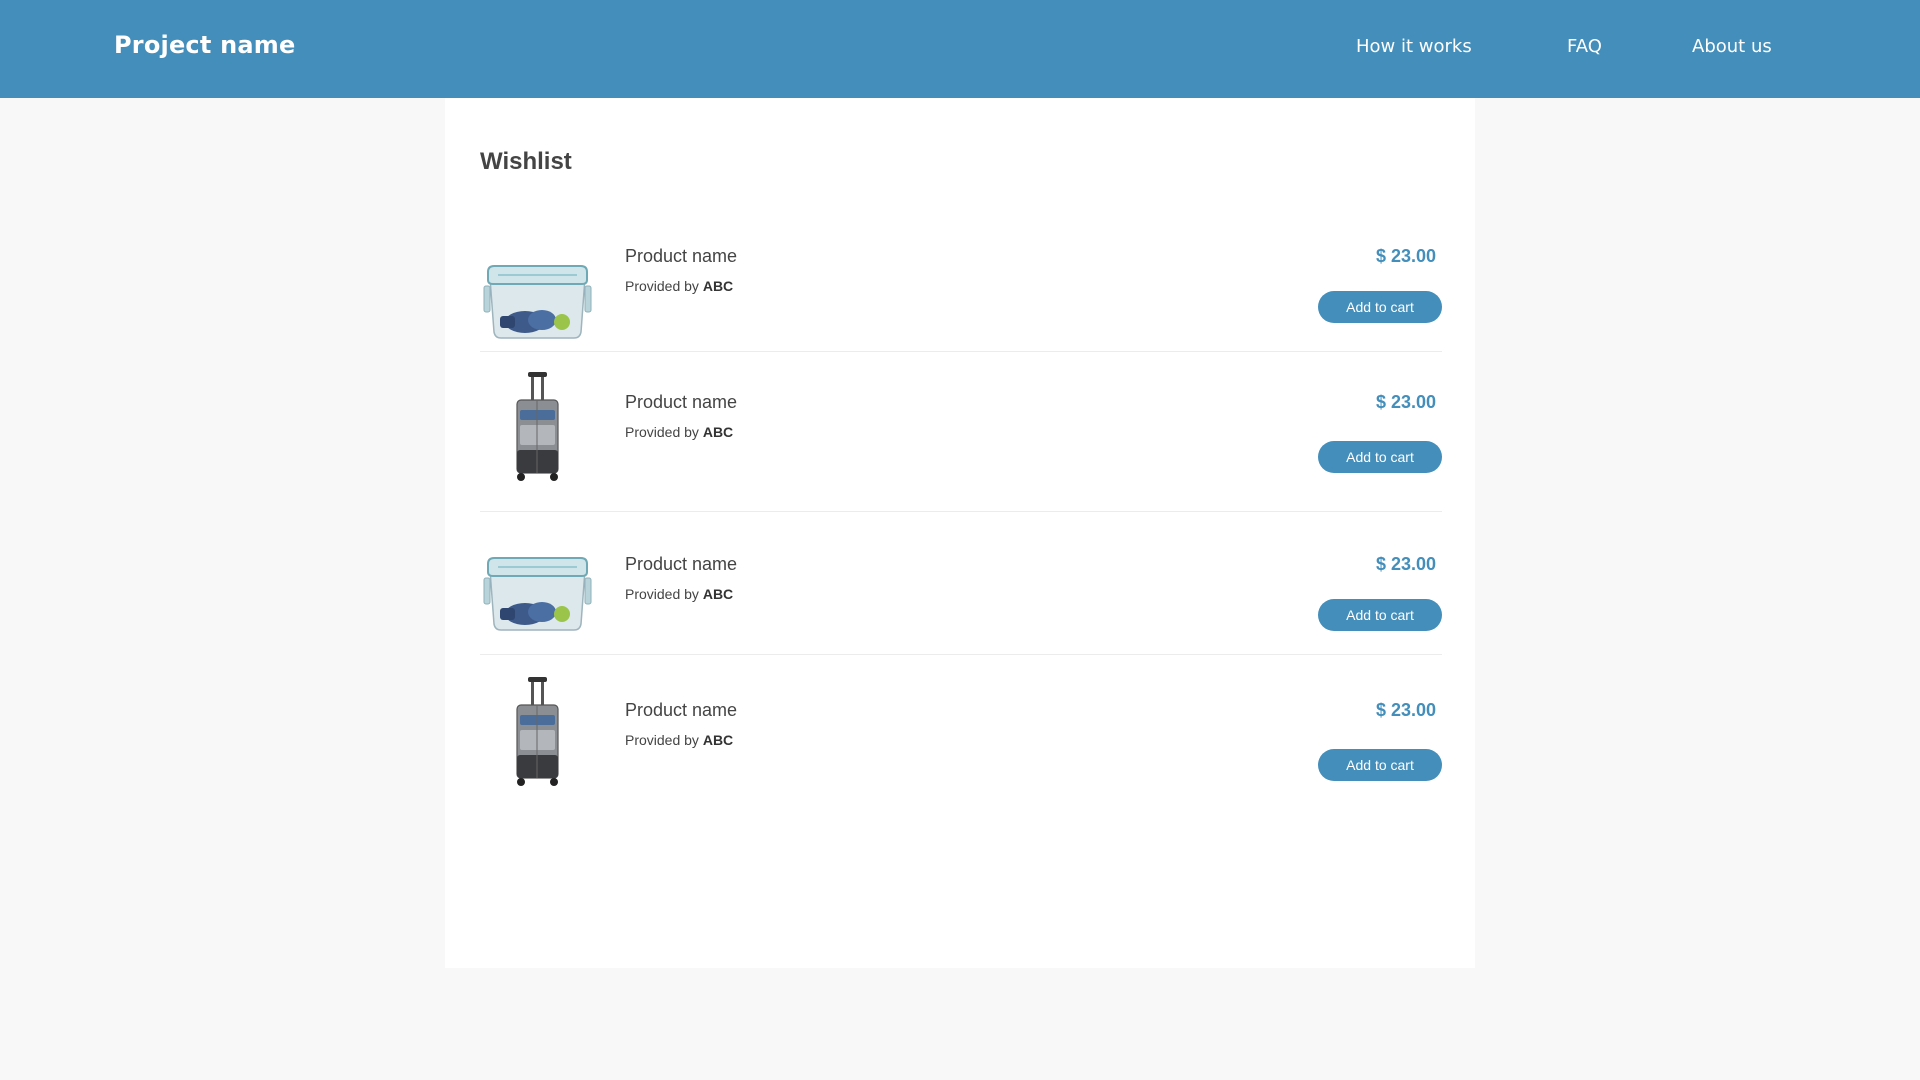 The image size is (1920, 1080). I want to click on nav-about-us: About us, so click(1732, 46).